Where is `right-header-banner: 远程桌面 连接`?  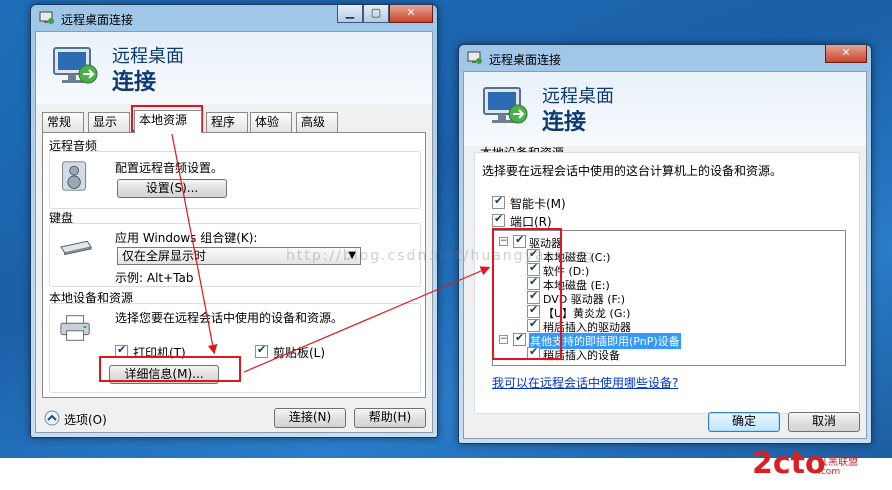
right-header-banner: 远程桌面 连接 is located at coordinates (665, 109).